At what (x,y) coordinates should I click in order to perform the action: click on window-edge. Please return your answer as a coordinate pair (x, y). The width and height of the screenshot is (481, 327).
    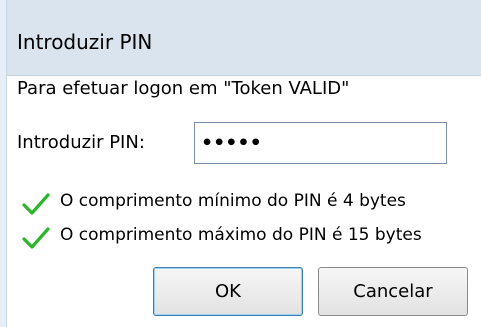
    Looking at the image, I should click on (3, 163).